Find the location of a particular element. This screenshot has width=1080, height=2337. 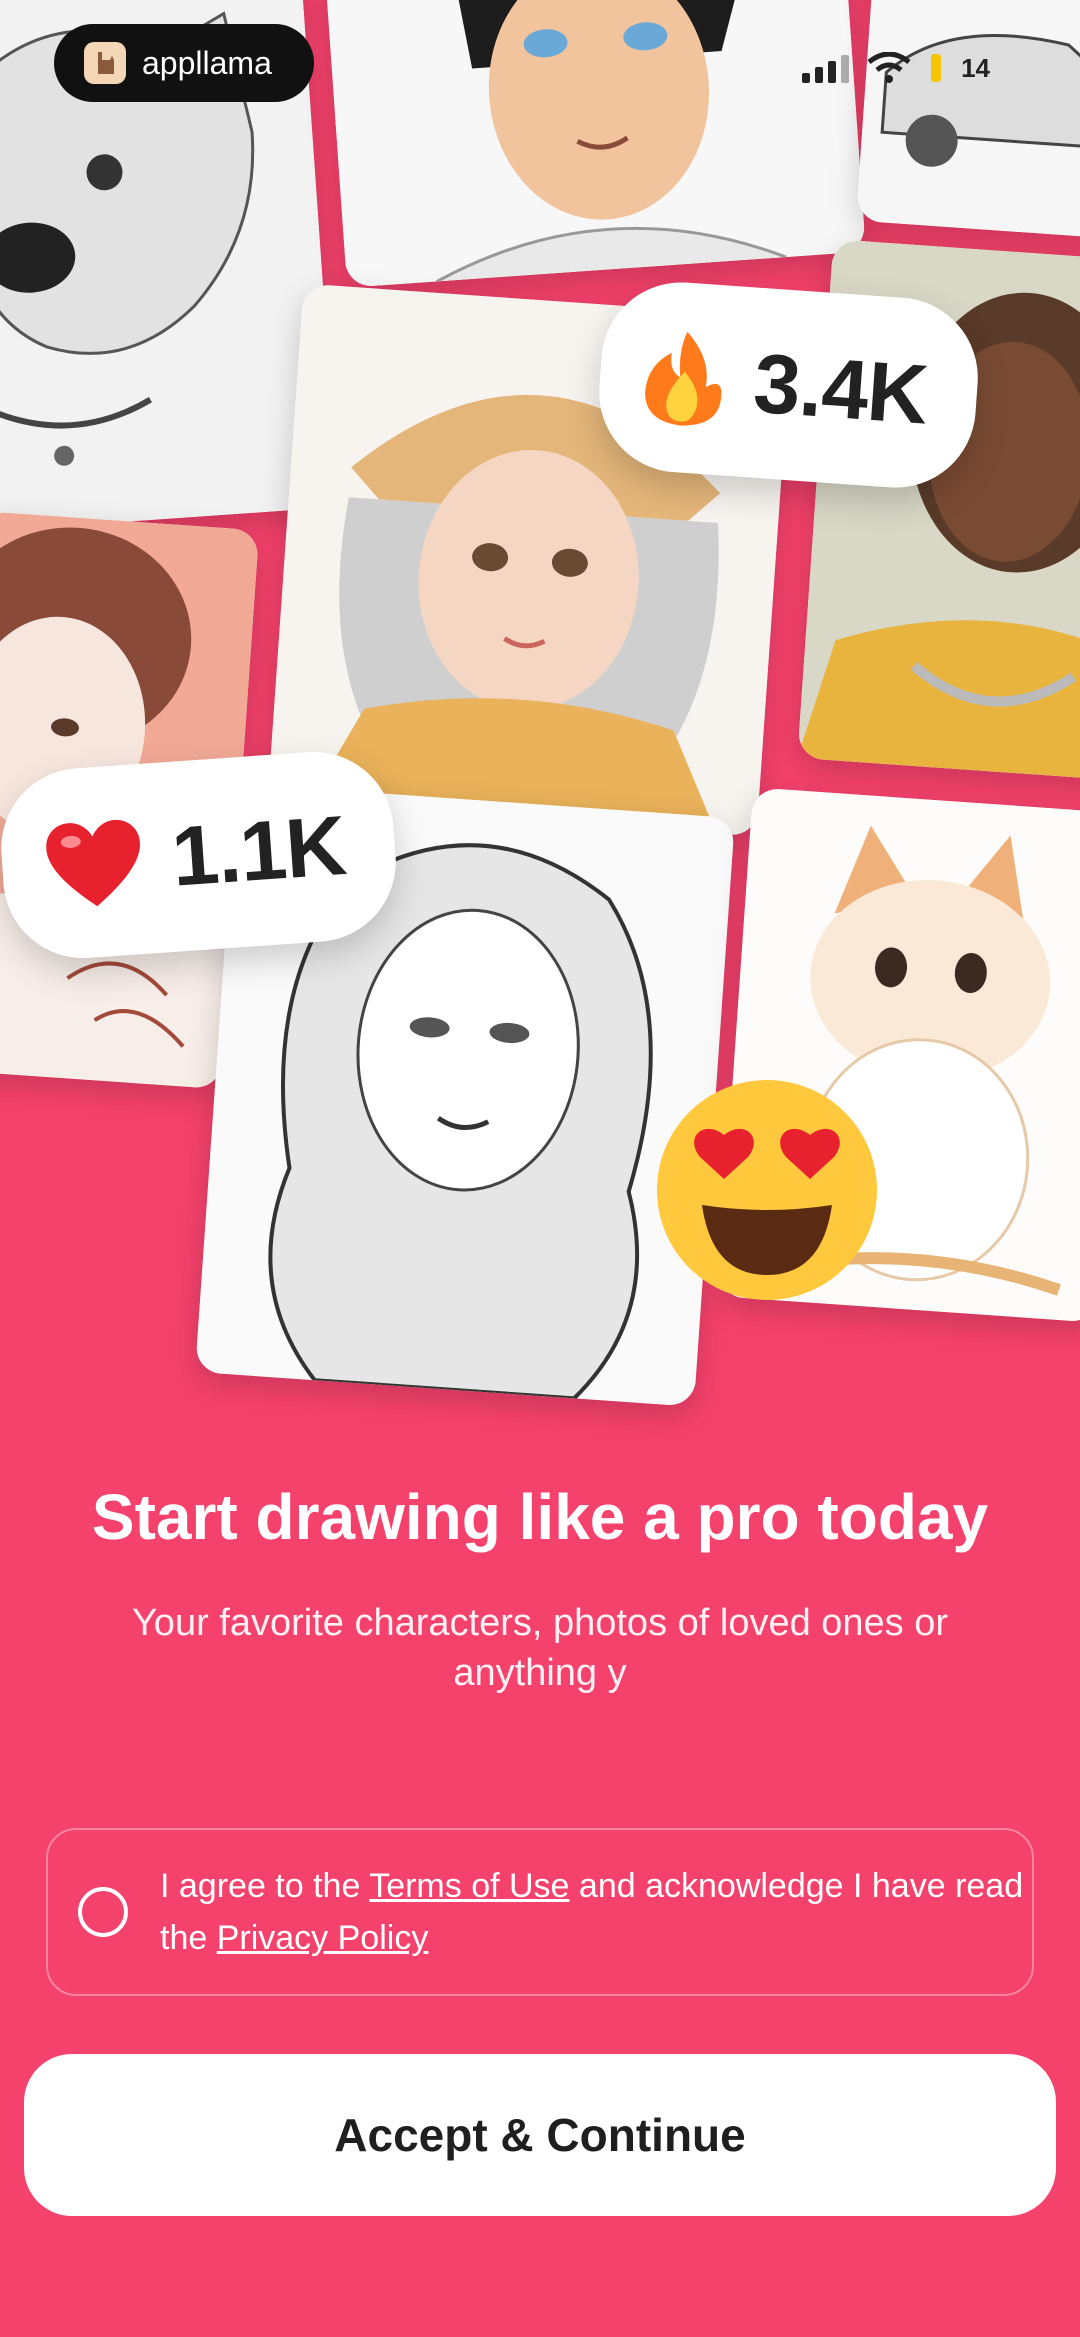

battery-icon is located at coordinates (936, 68).